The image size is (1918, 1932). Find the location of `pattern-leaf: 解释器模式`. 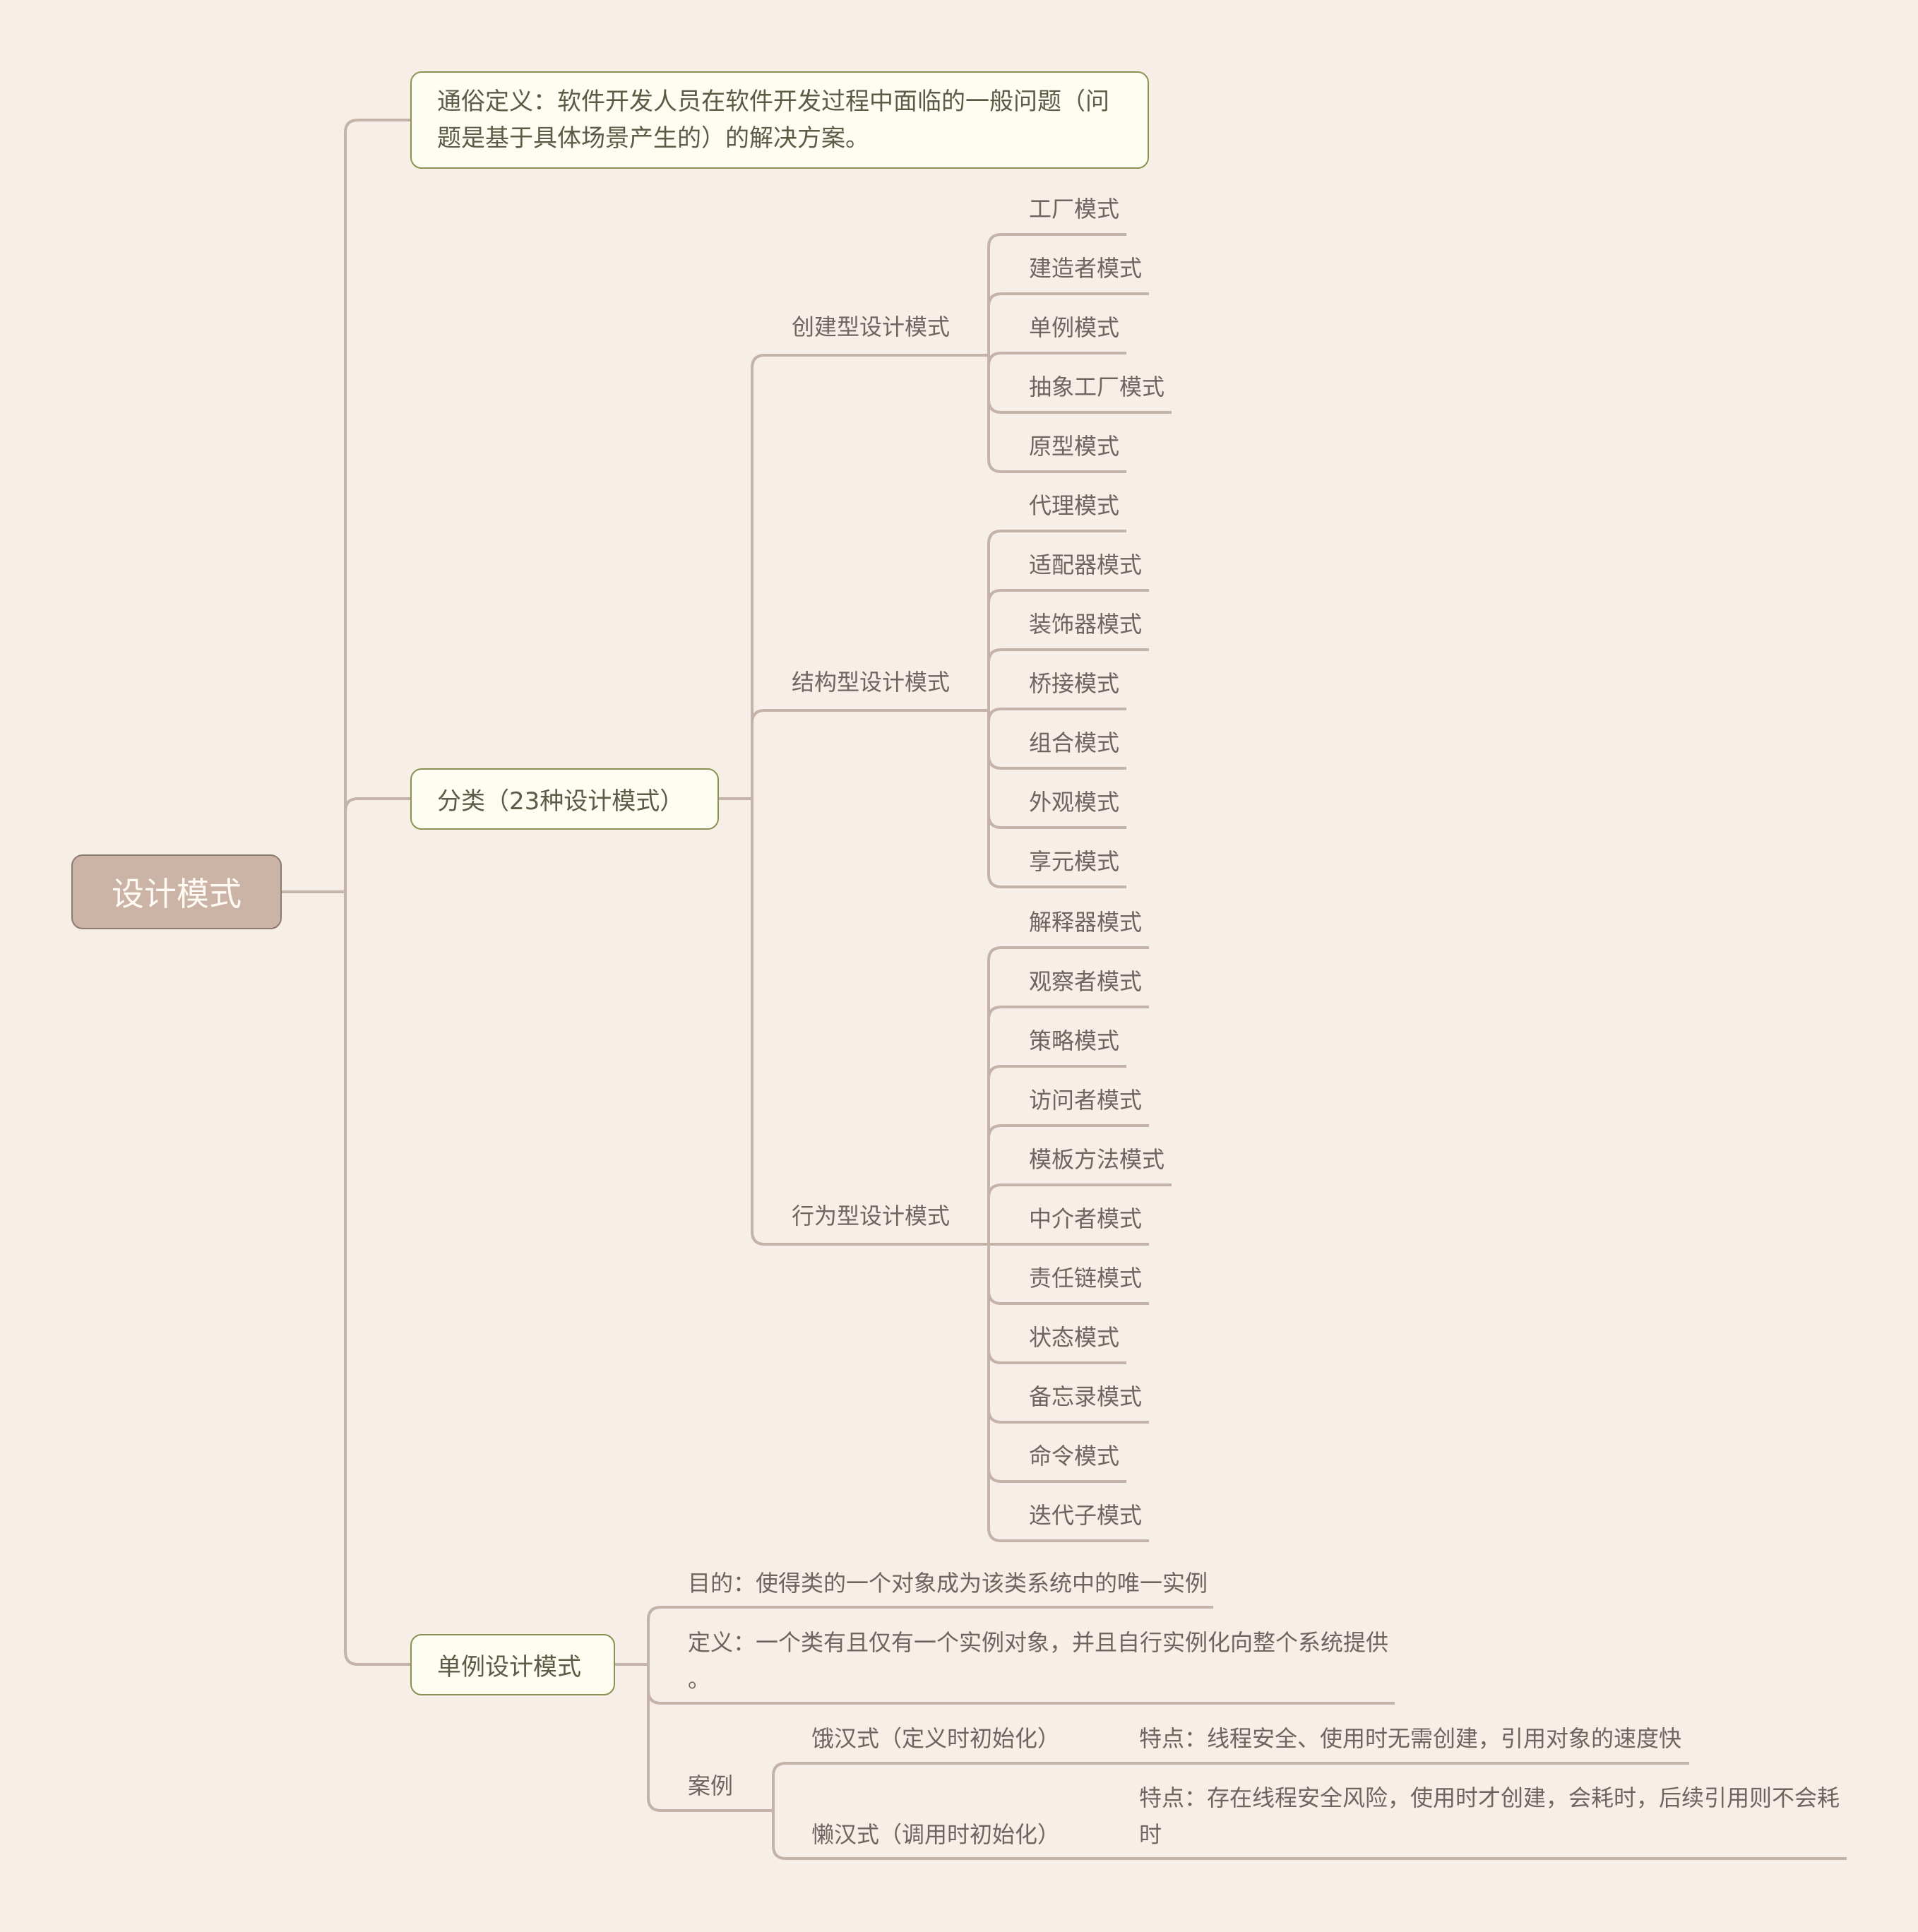

pattern-leaf: 解释器模式 is located at coordinates (1086, 922).